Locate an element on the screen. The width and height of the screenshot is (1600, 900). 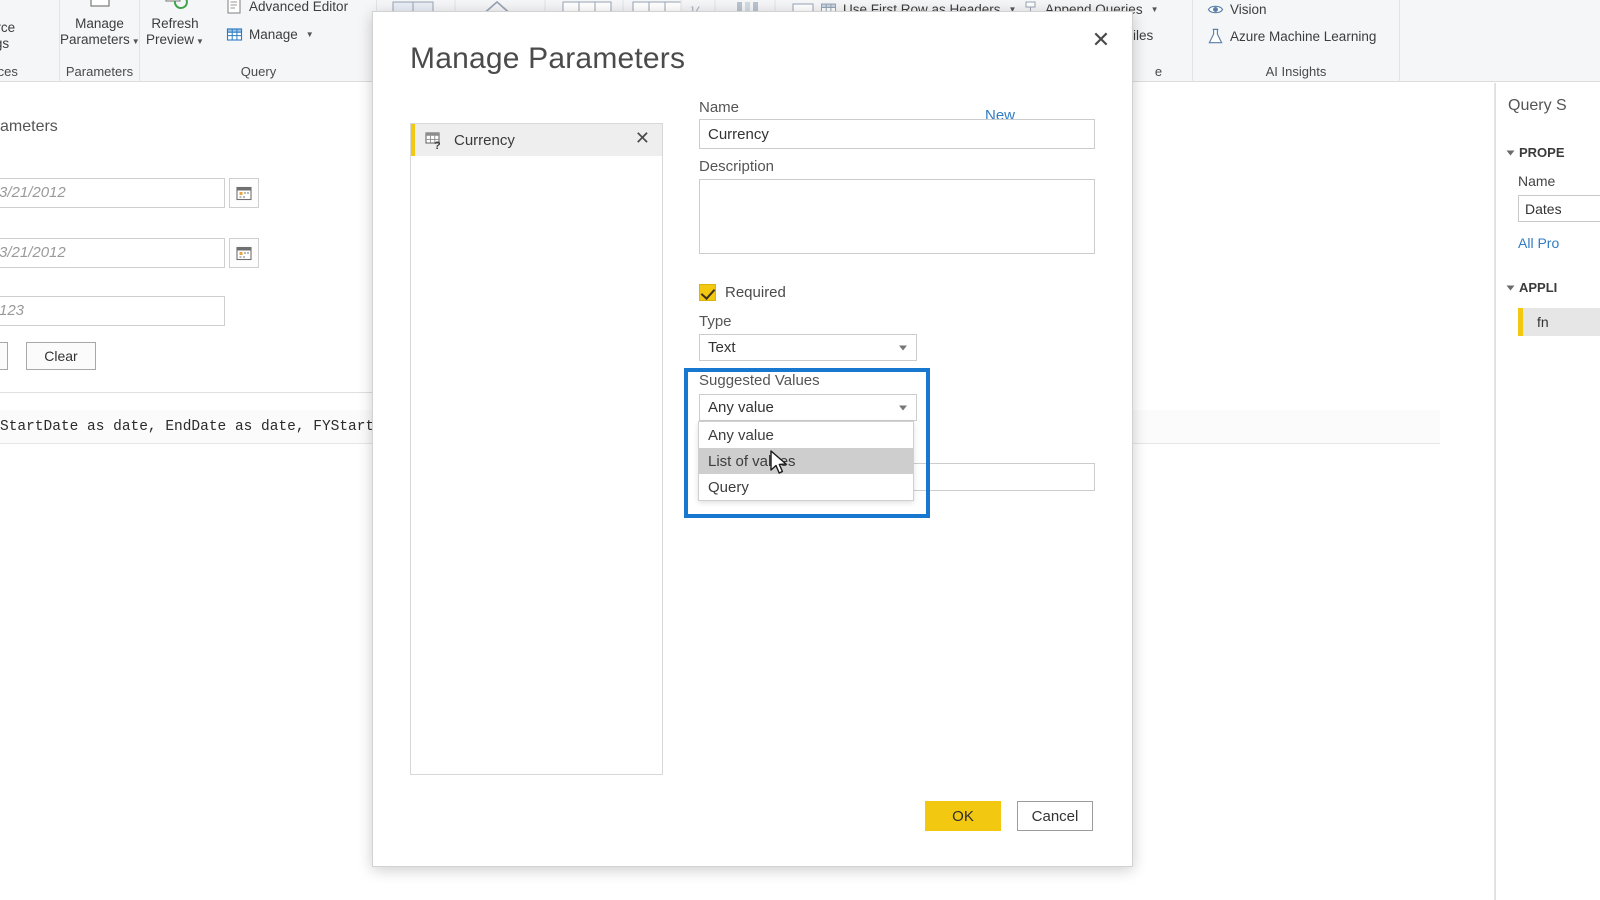
query-name-value: Dates is located at coordinates (1543, 208).